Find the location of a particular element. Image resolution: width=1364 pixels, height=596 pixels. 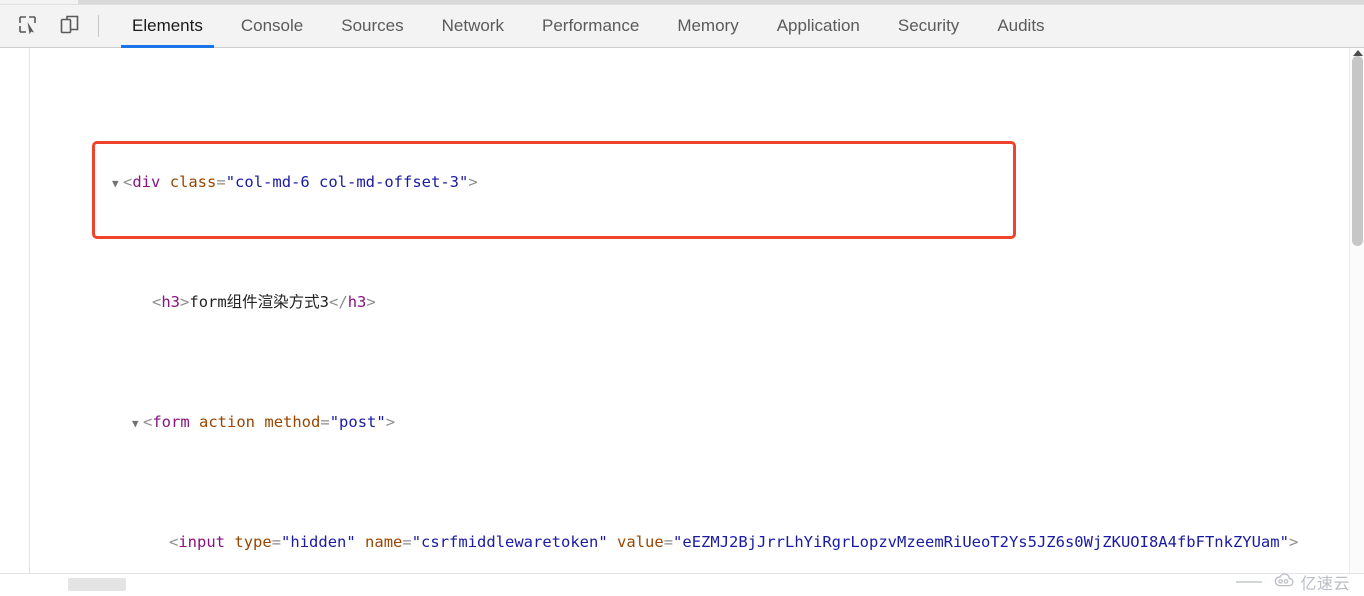

tab-label: Security is located at coordinates (928, 25).